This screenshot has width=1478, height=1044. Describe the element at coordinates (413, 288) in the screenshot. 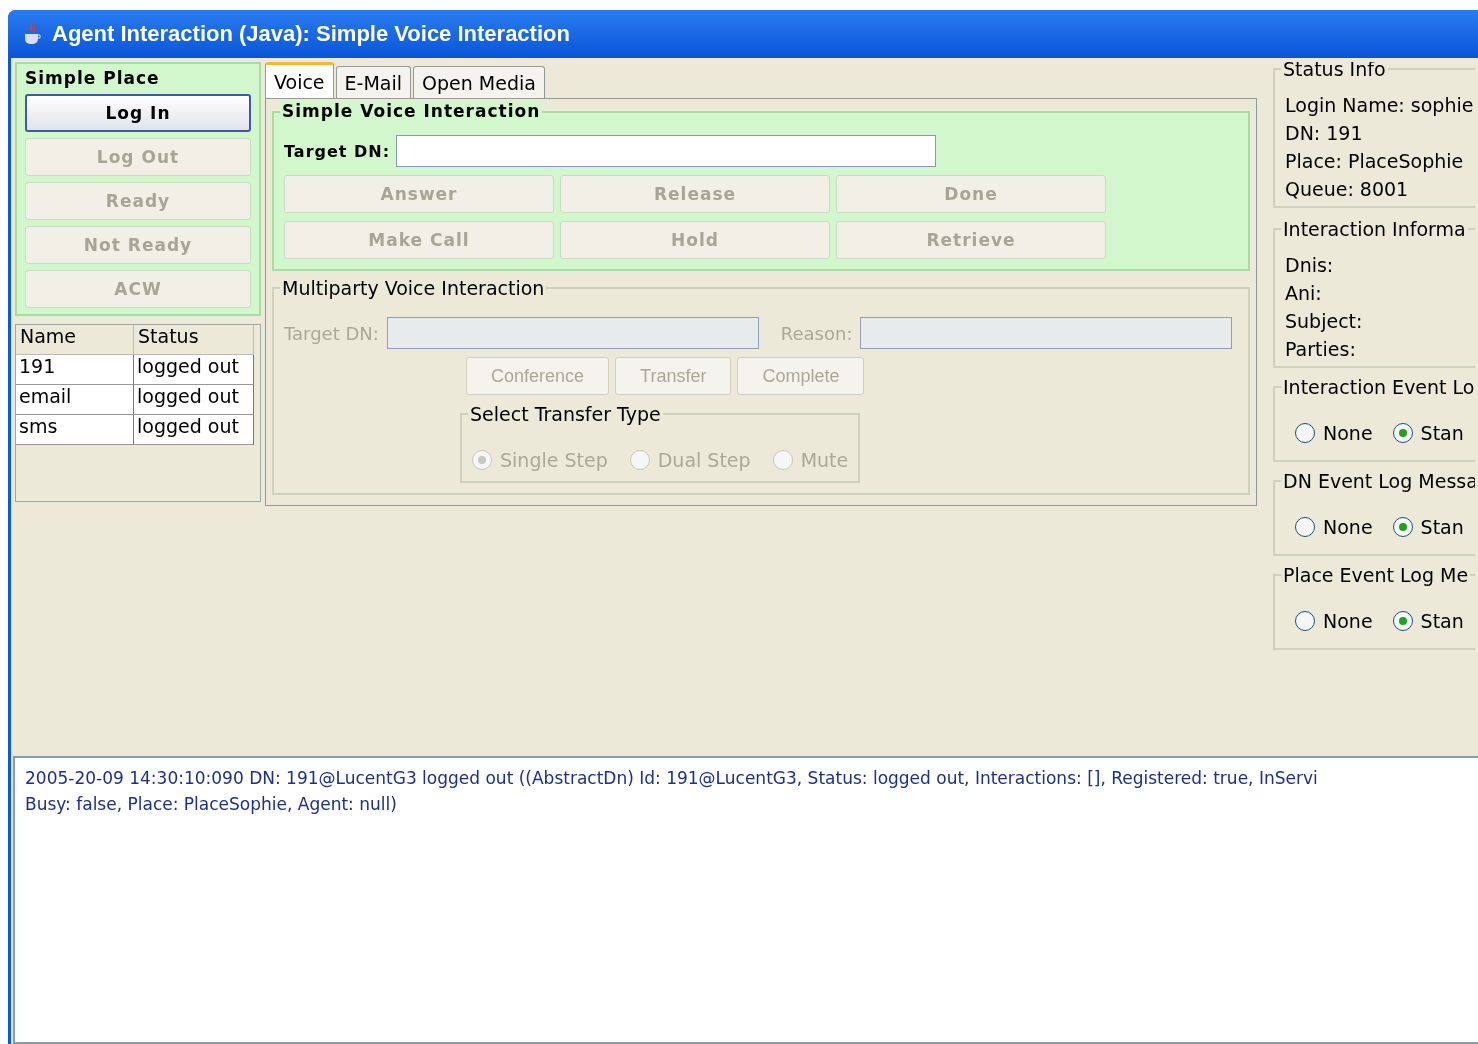

I see `group-title: Multiparty Voice Interaction` at that location.